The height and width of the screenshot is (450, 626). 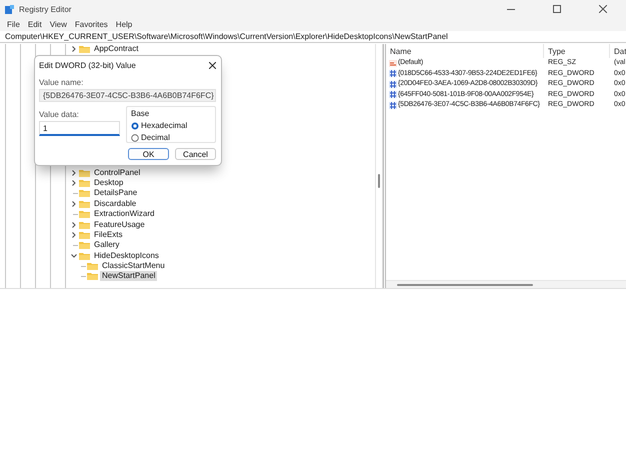 I want to click on tree-item: FeatureUsage, so click(x=119, y=225).